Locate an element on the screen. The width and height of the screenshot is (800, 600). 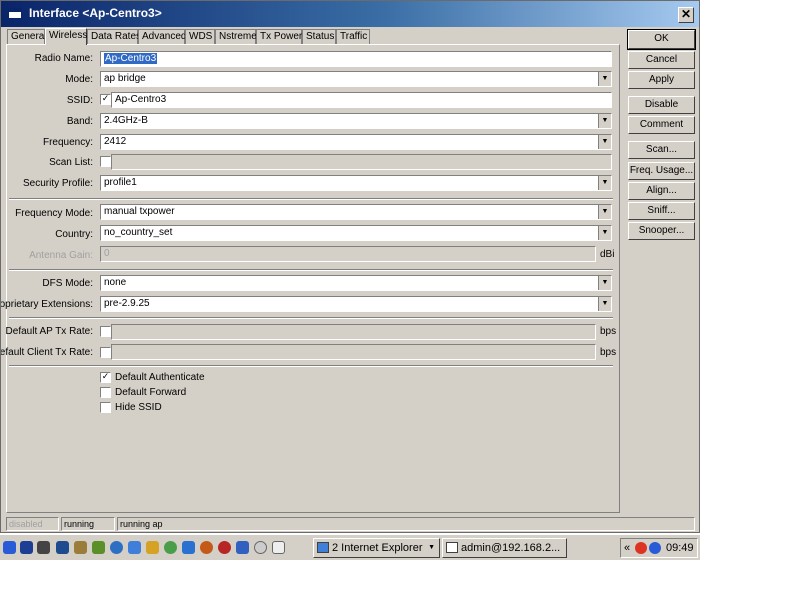
window-app-icon is located at coordinates (15, 13).